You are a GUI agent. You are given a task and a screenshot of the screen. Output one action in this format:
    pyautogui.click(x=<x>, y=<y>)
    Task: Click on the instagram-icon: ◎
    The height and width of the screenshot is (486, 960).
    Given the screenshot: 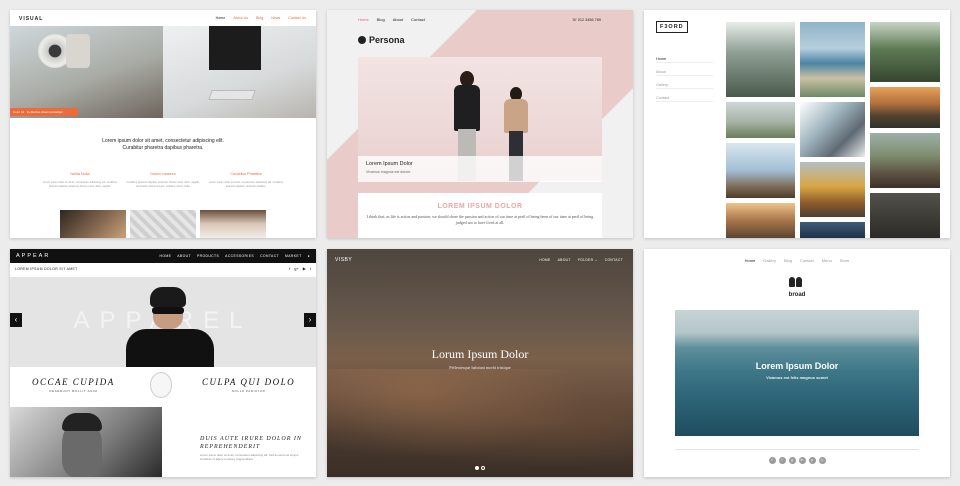 What is the action you would take?
    pyautogui.click(x=822, y=460)
    